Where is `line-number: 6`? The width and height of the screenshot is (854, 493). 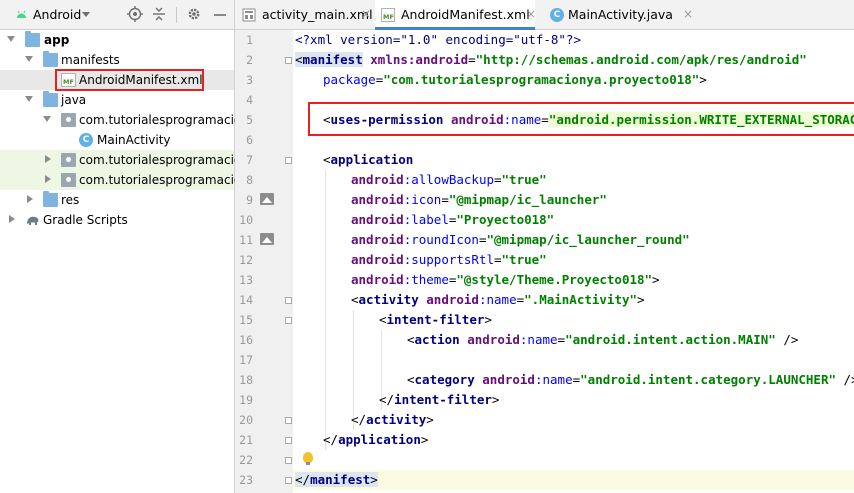 line-number: 6 is located at coordinates (249, 140).